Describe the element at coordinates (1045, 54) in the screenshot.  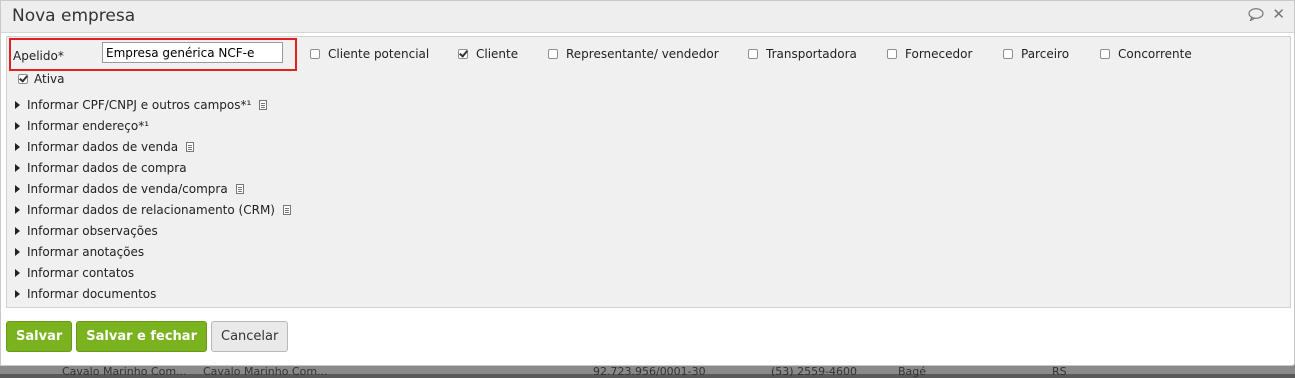
I see `checkbox-label: Parceiro` at that location.